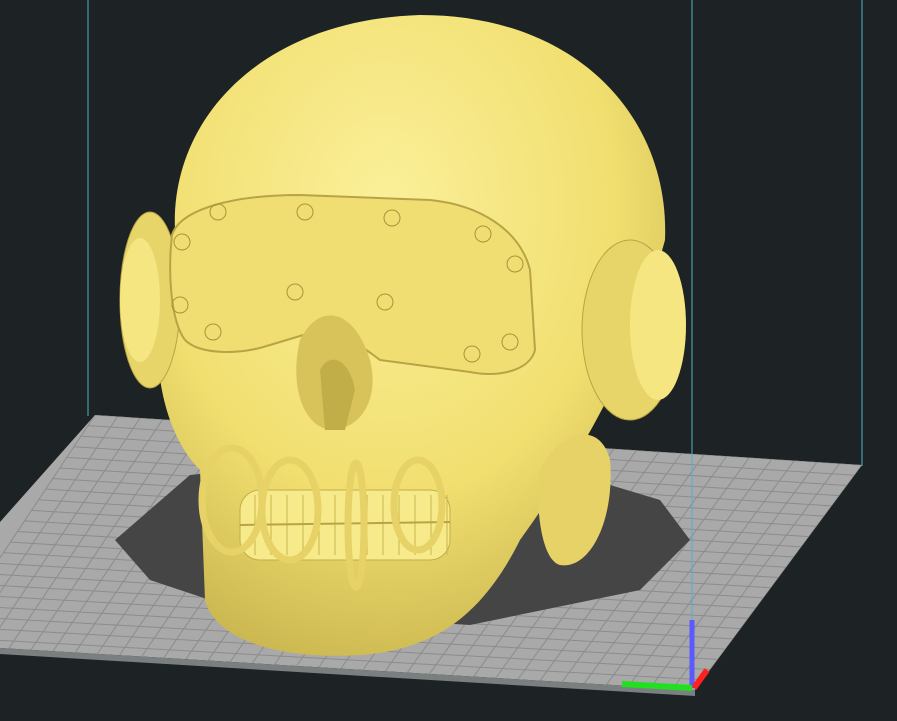 The height and width of the screenshot is (721, 897). What do you see at coordinates (140, 300) in the screenshot?
I see `left-ear-cap` at bounding box center [140, 300].